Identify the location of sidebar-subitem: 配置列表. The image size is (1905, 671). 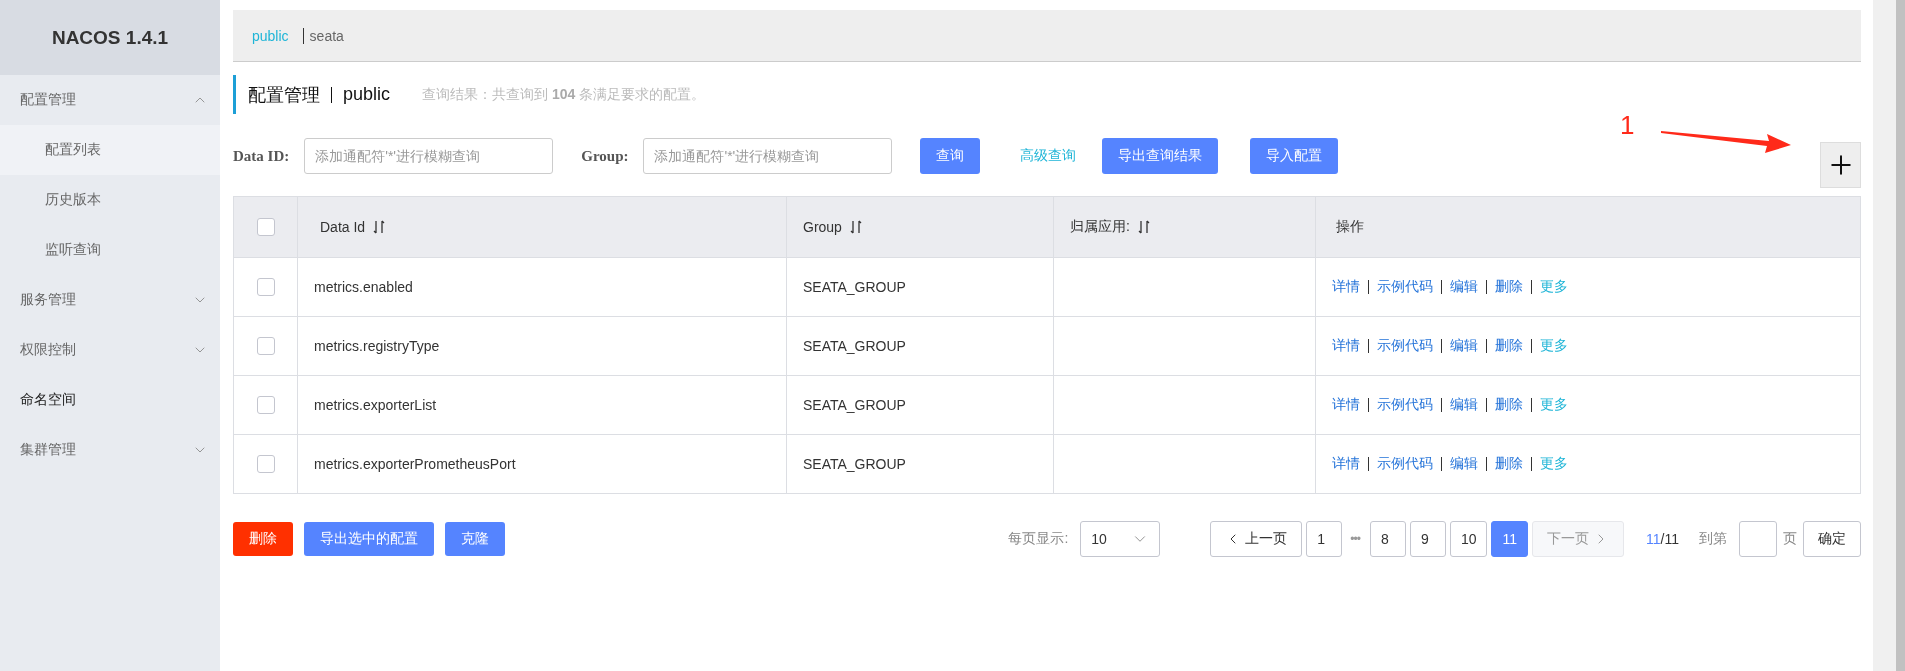
(110, 150).